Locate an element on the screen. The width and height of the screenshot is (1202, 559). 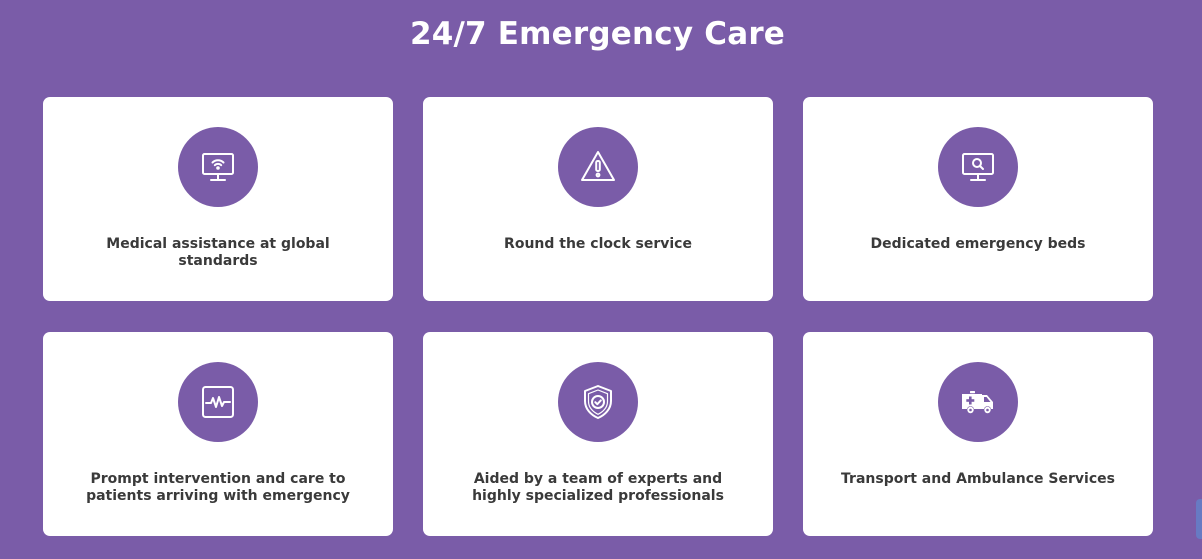
service-card-emergency-beds: Dedicated emergency beds is located at coordinates (978, 199).